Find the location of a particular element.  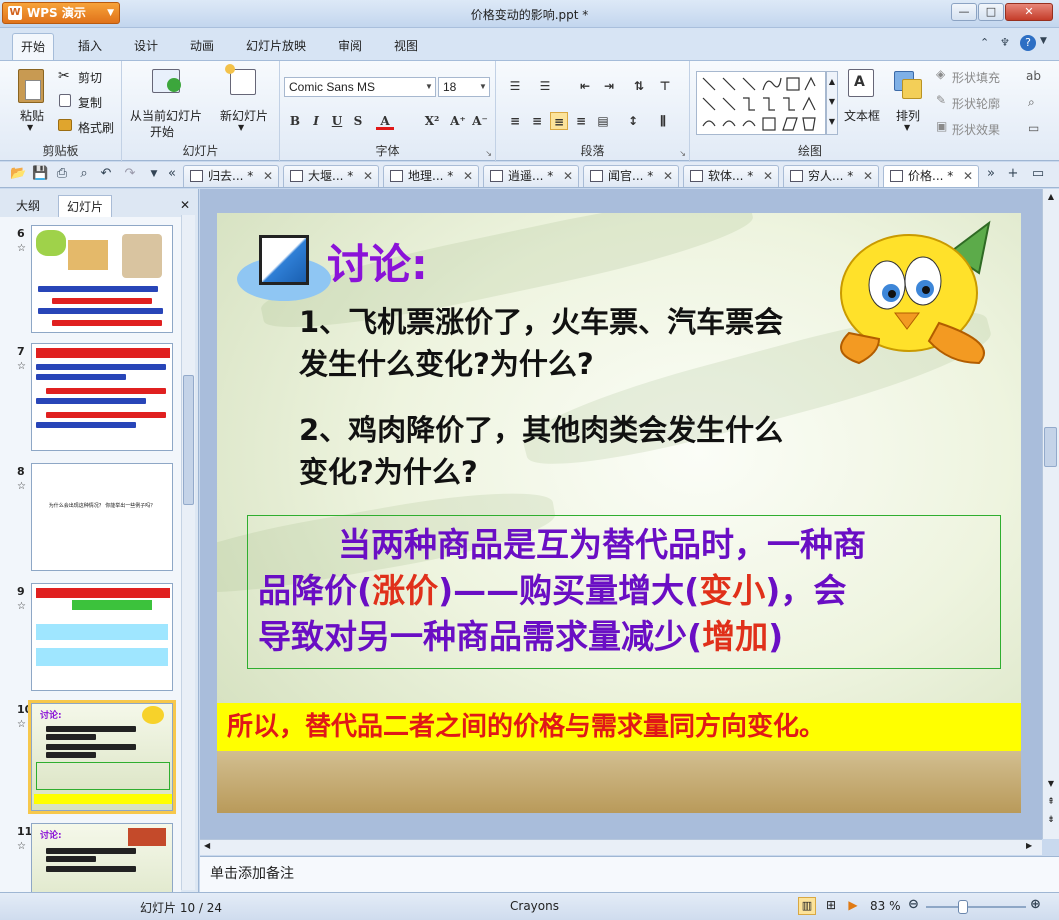

more-tools-icon: ab is located at coordinates (1033, 76).